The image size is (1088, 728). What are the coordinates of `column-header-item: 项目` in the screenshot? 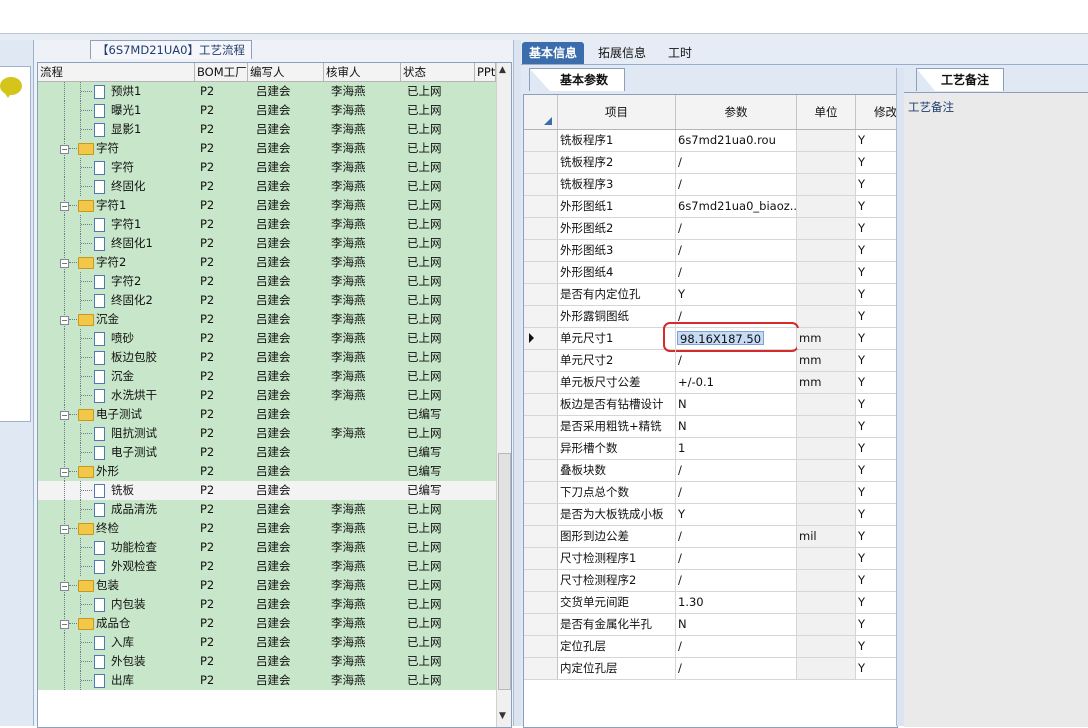 It's located at (617, 112).